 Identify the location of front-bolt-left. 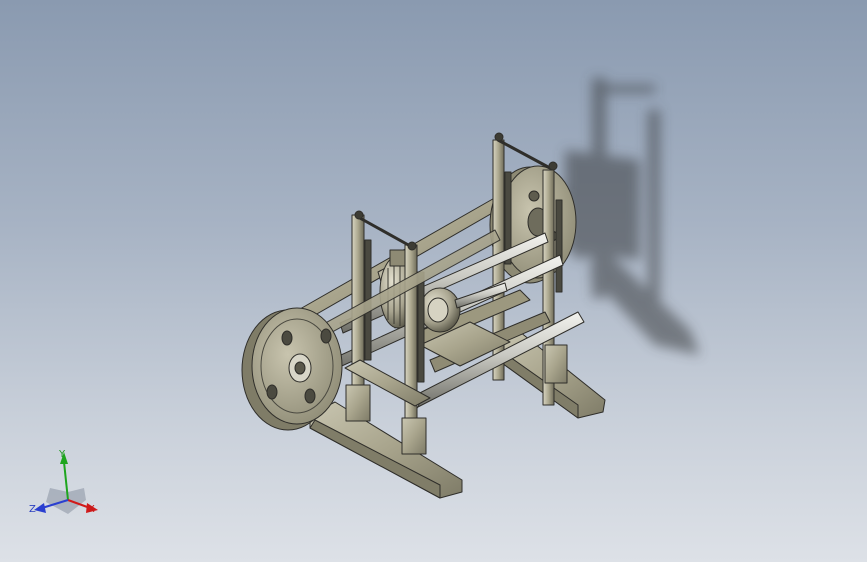
(359, 215).